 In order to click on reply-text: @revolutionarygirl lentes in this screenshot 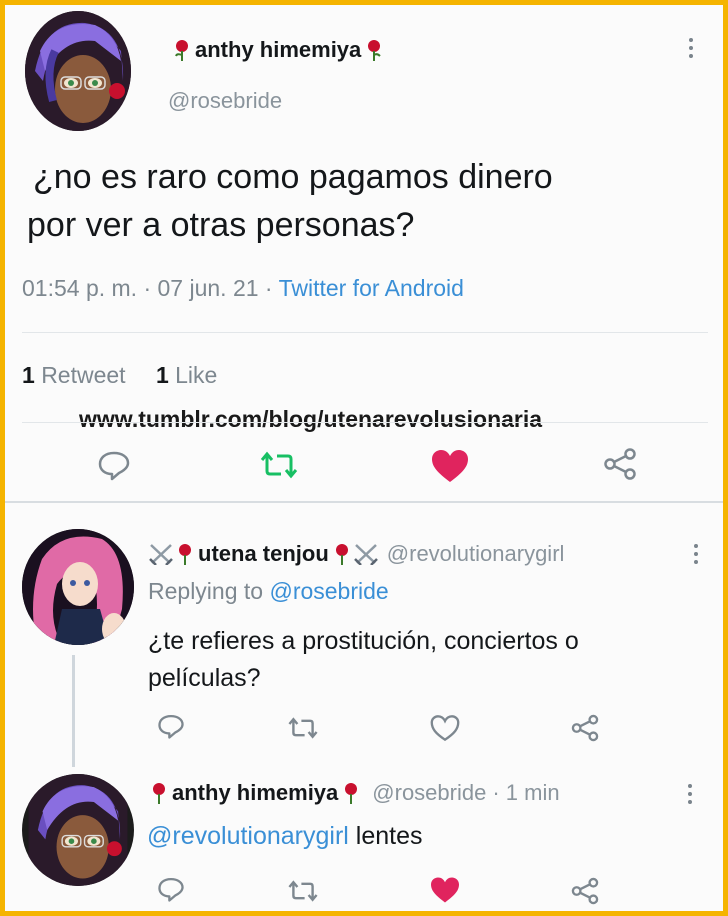, I will do `click(285, 836)`.